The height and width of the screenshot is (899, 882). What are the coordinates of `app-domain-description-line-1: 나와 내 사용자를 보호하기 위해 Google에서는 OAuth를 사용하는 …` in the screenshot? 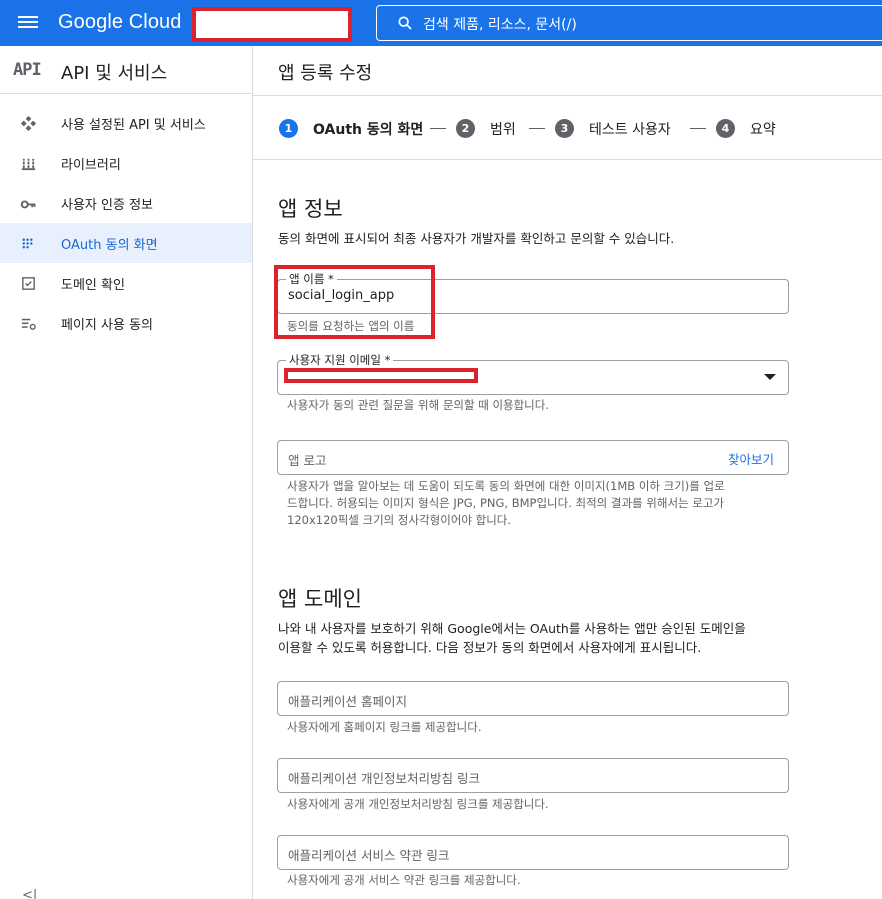 It's located at (512, 628).